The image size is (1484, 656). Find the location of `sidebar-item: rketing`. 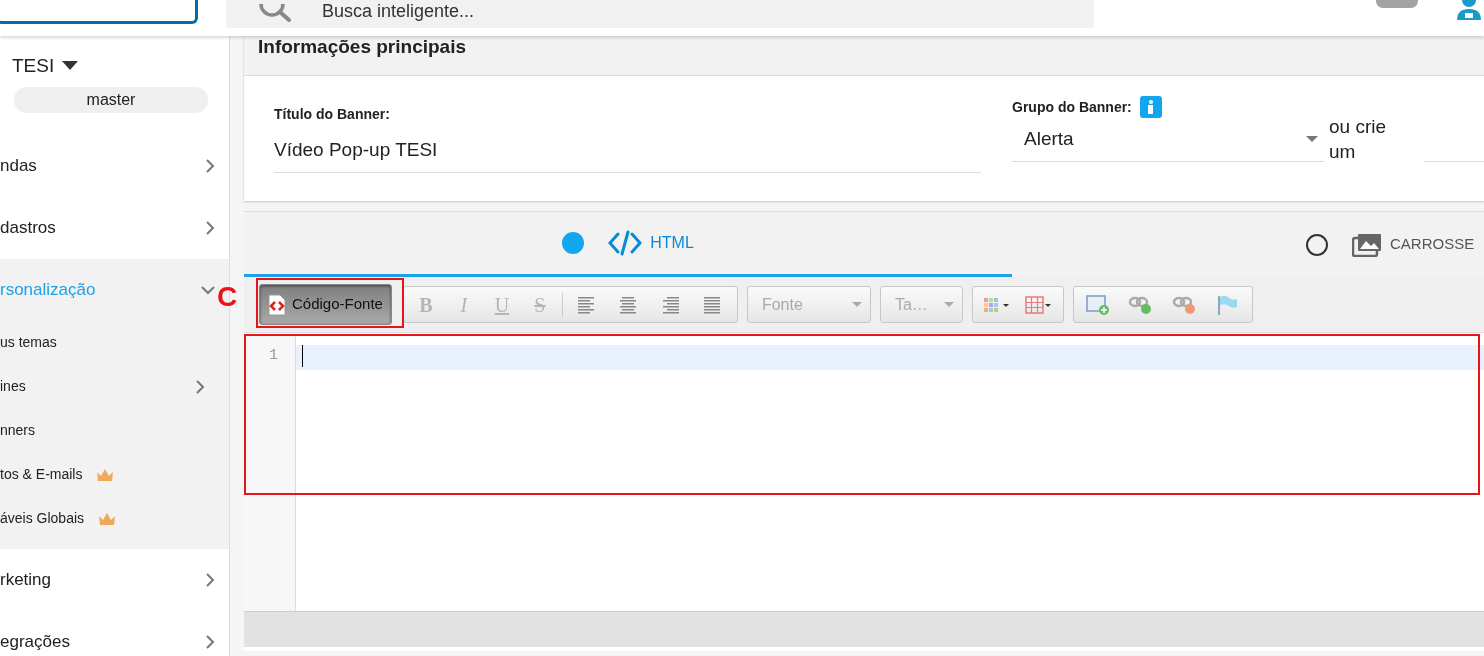

sidebar-item: rketing is located at coordinates (114, 579).